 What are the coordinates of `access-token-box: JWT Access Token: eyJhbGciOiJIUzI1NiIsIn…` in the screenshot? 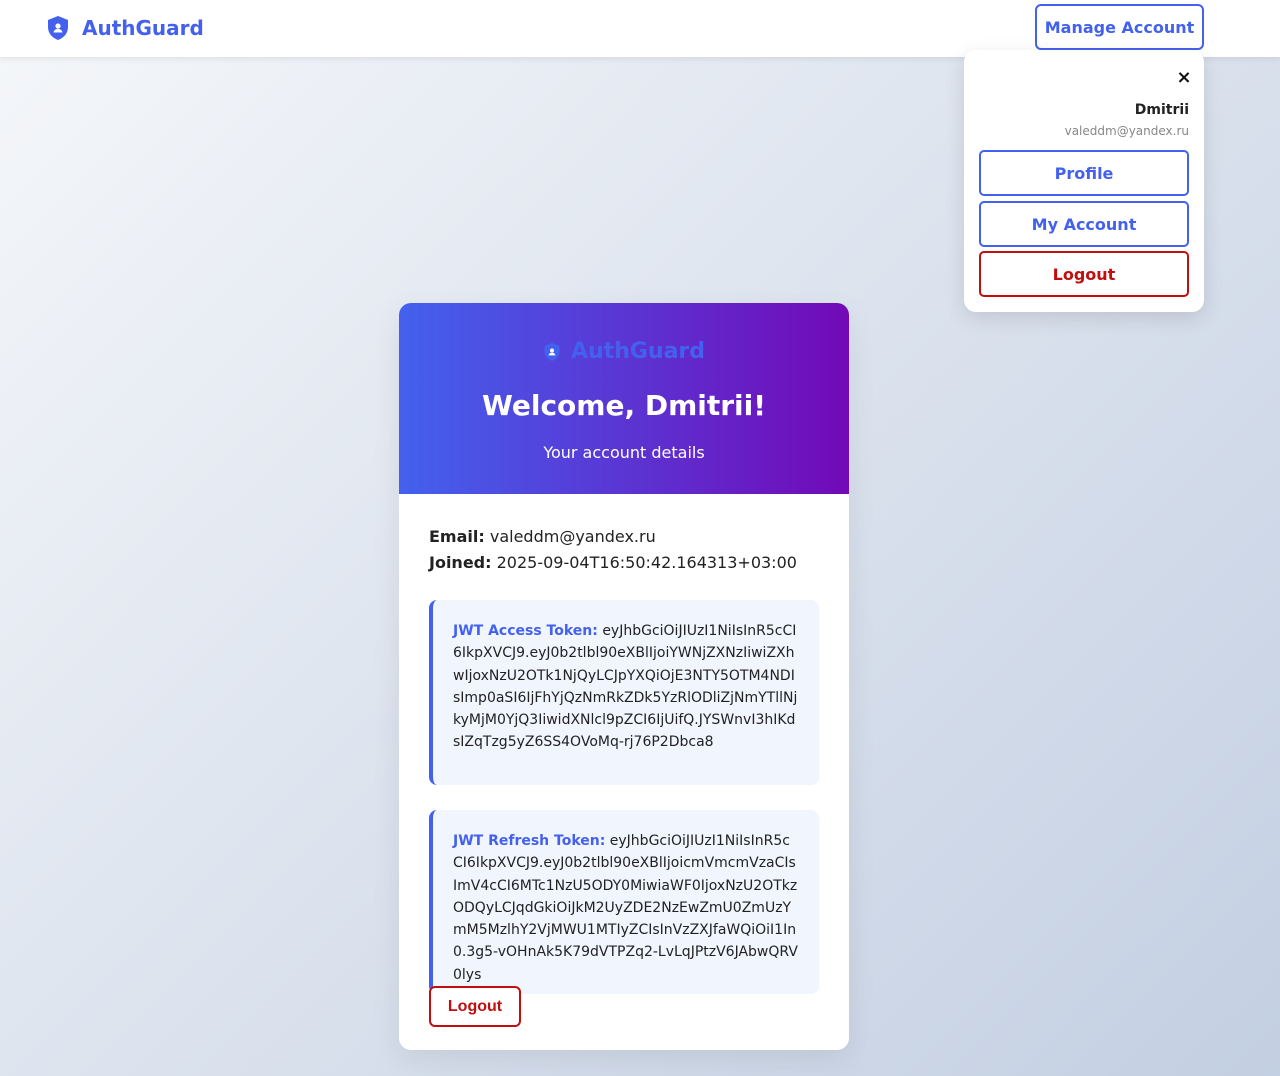 It's located at (624, 692).